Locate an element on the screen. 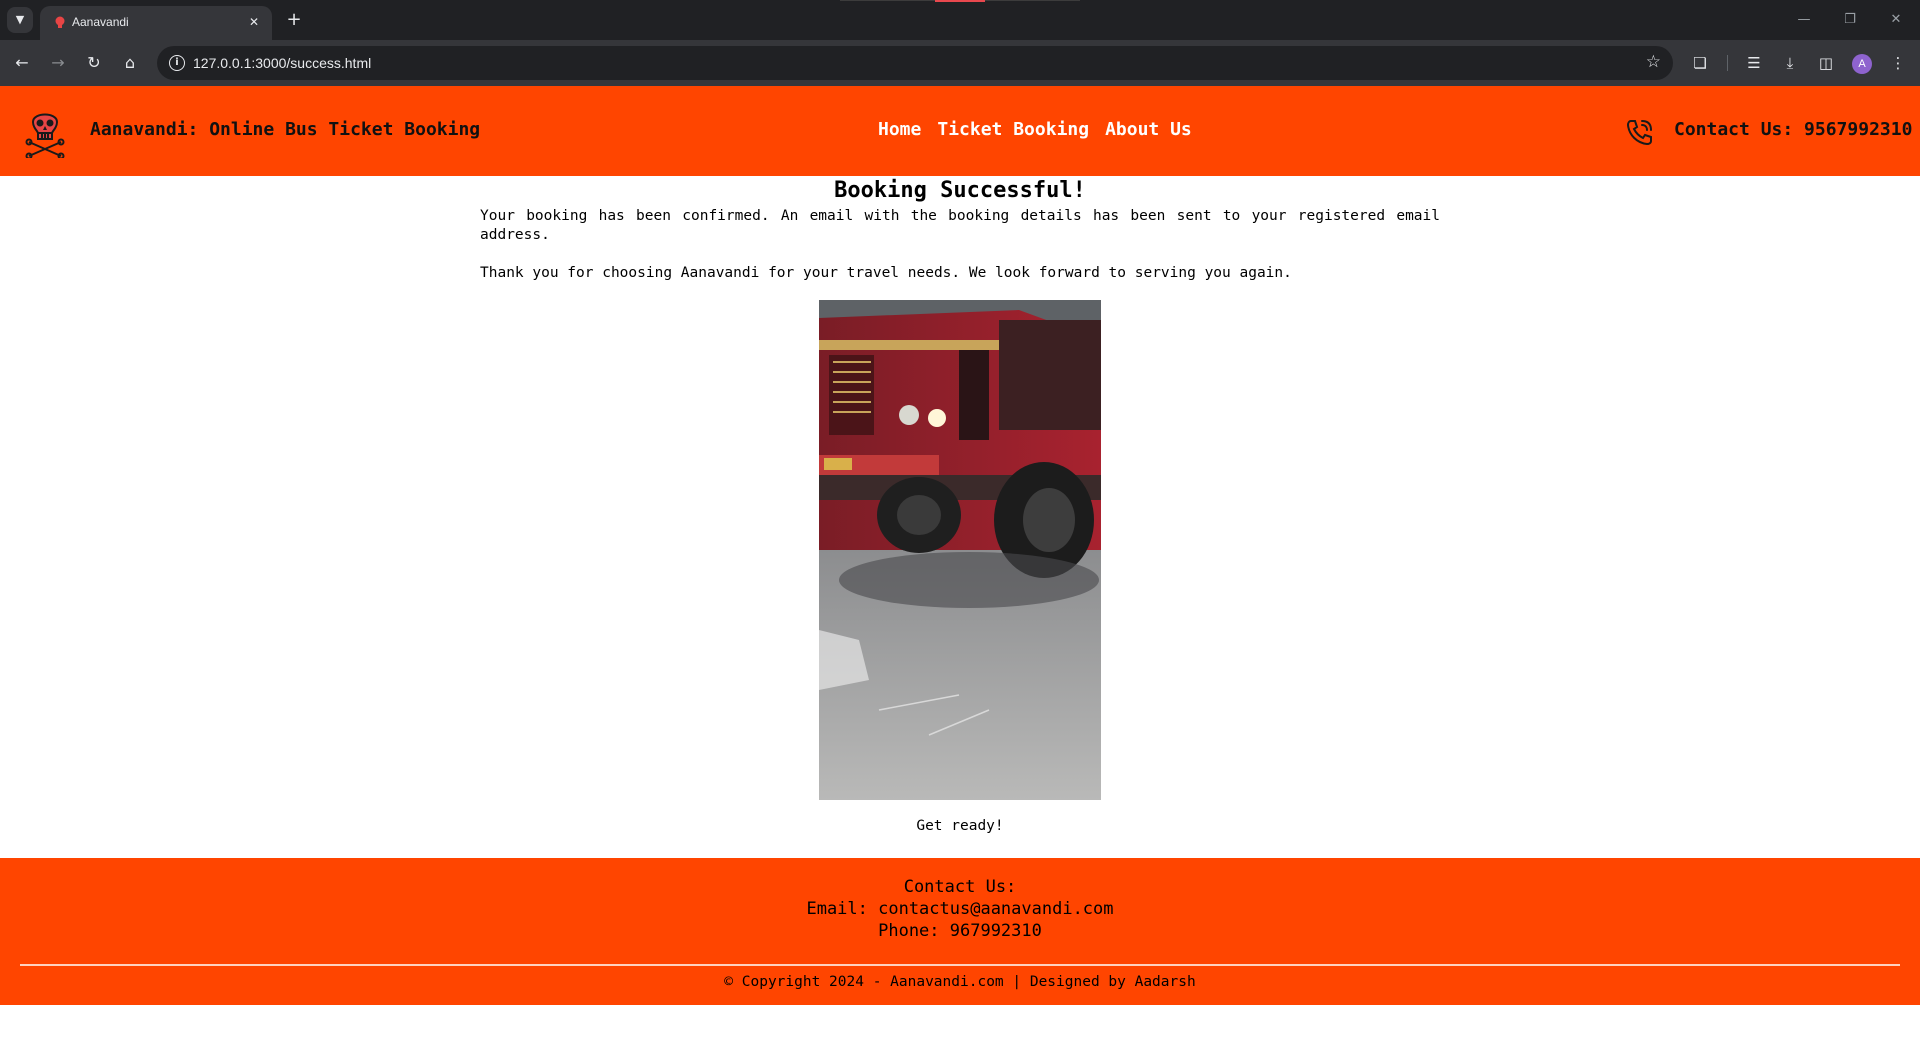  get-ready-caption: Get ready! is located at coordinates (960, 826).